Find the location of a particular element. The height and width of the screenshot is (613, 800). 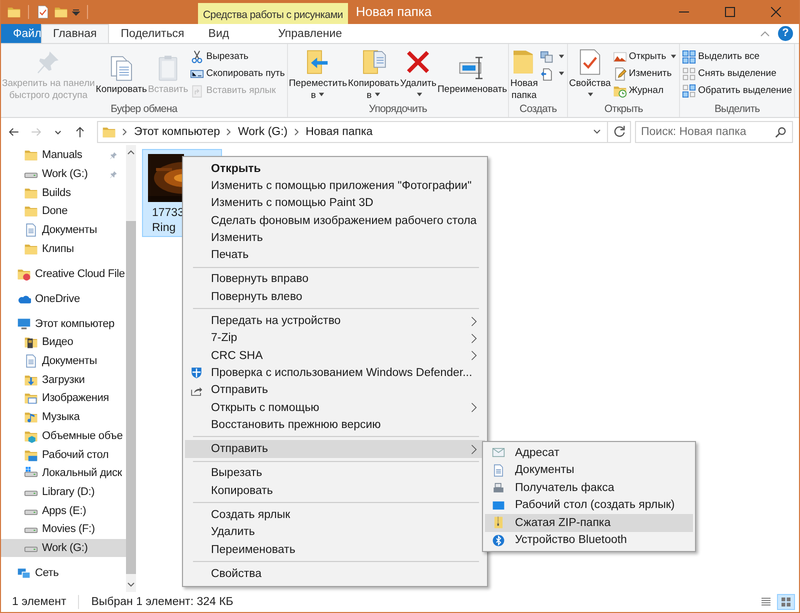

nav-item-label: Builds is located at coordinates (56, 192).